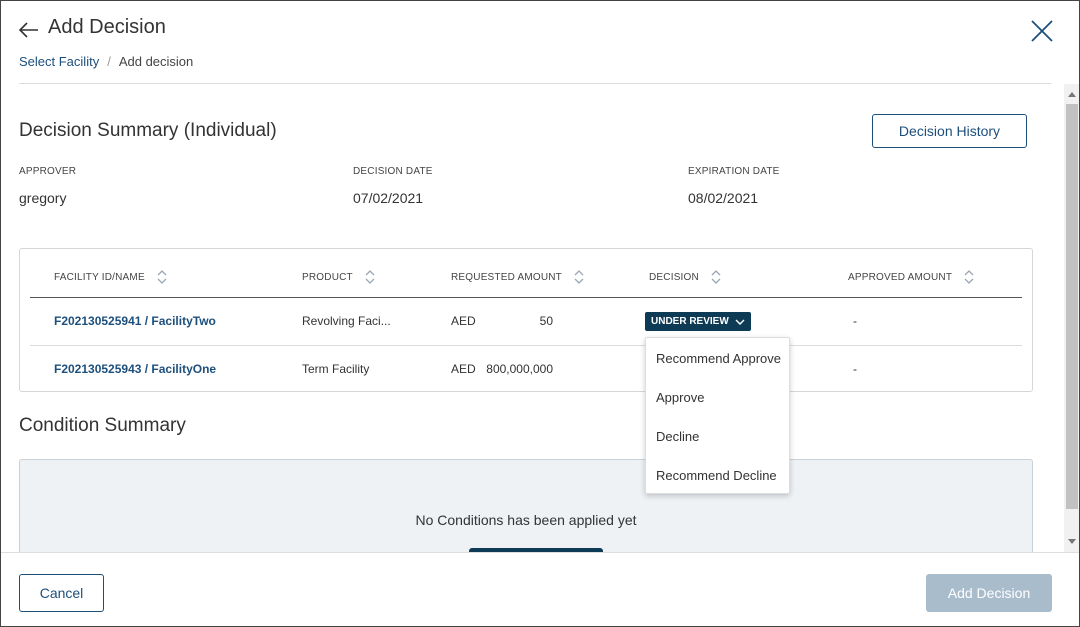 The width and height of the screenshot is (1080, 627). I want to click on expiration-date-label: EXPIRATION DATE, so click(734, 171).